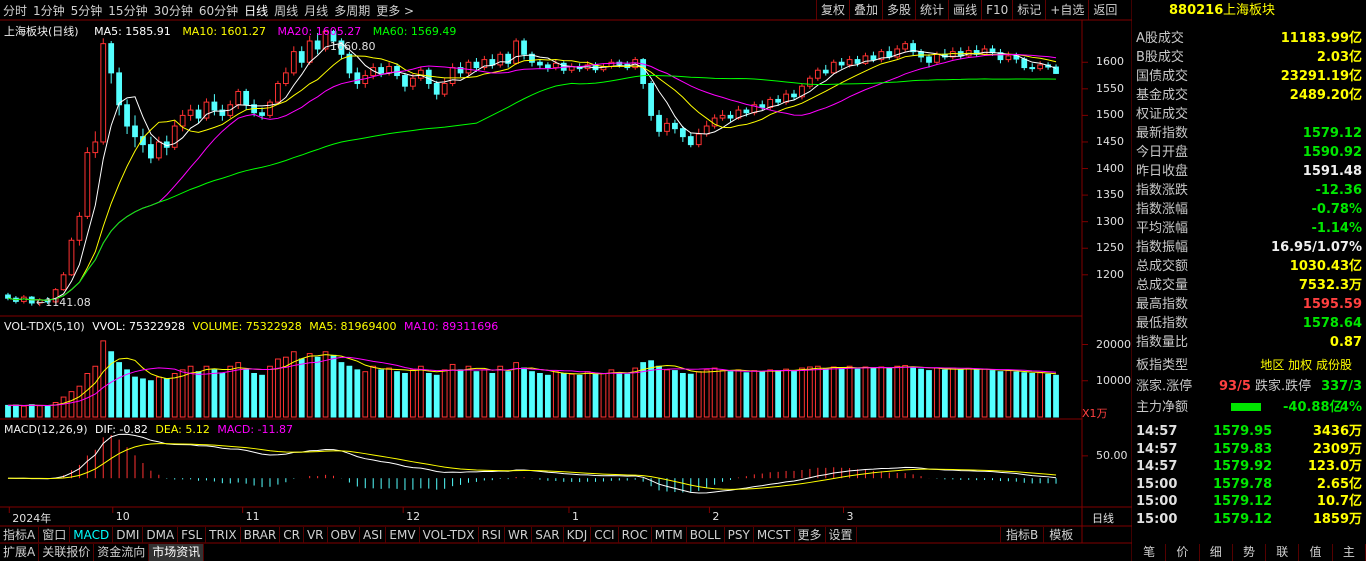 This screenshot has height=561, width=1366. I want to click on bottom-tab-3: 市场资讯, so click(177, 552).